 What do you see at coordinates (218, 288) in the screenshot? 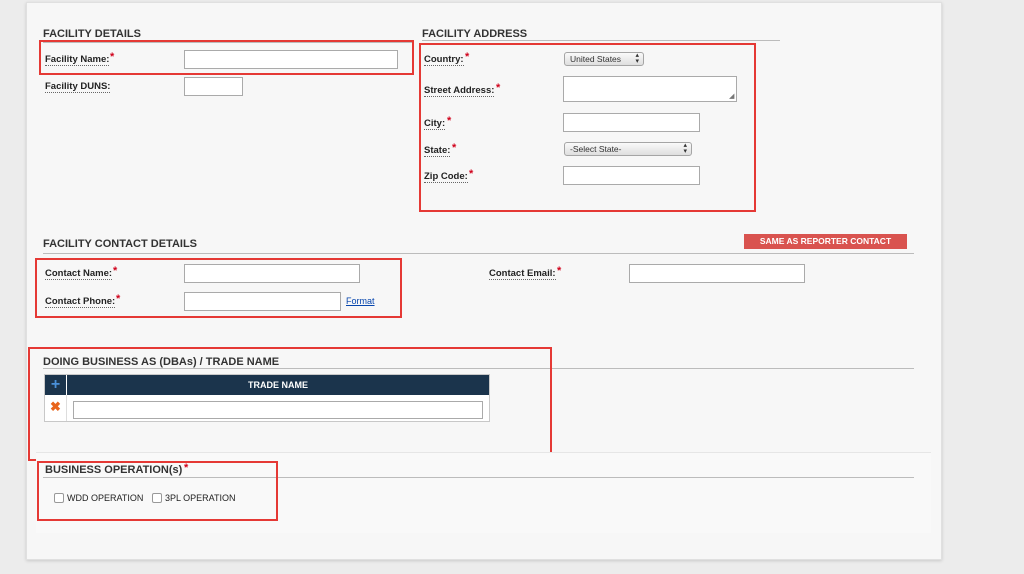
I see `highlight-box-contact` at bounding box center [218, 288].